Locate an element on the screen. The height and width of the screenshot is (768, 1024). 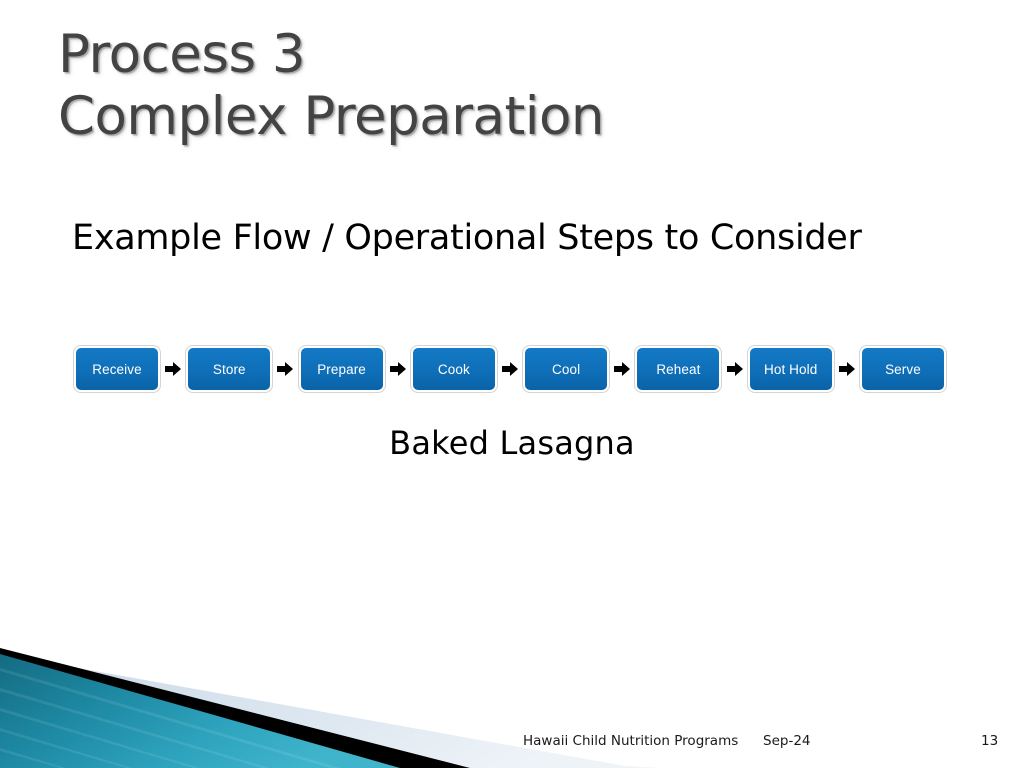
flow-step-cool: Cool is located at coordinates (566, 369).